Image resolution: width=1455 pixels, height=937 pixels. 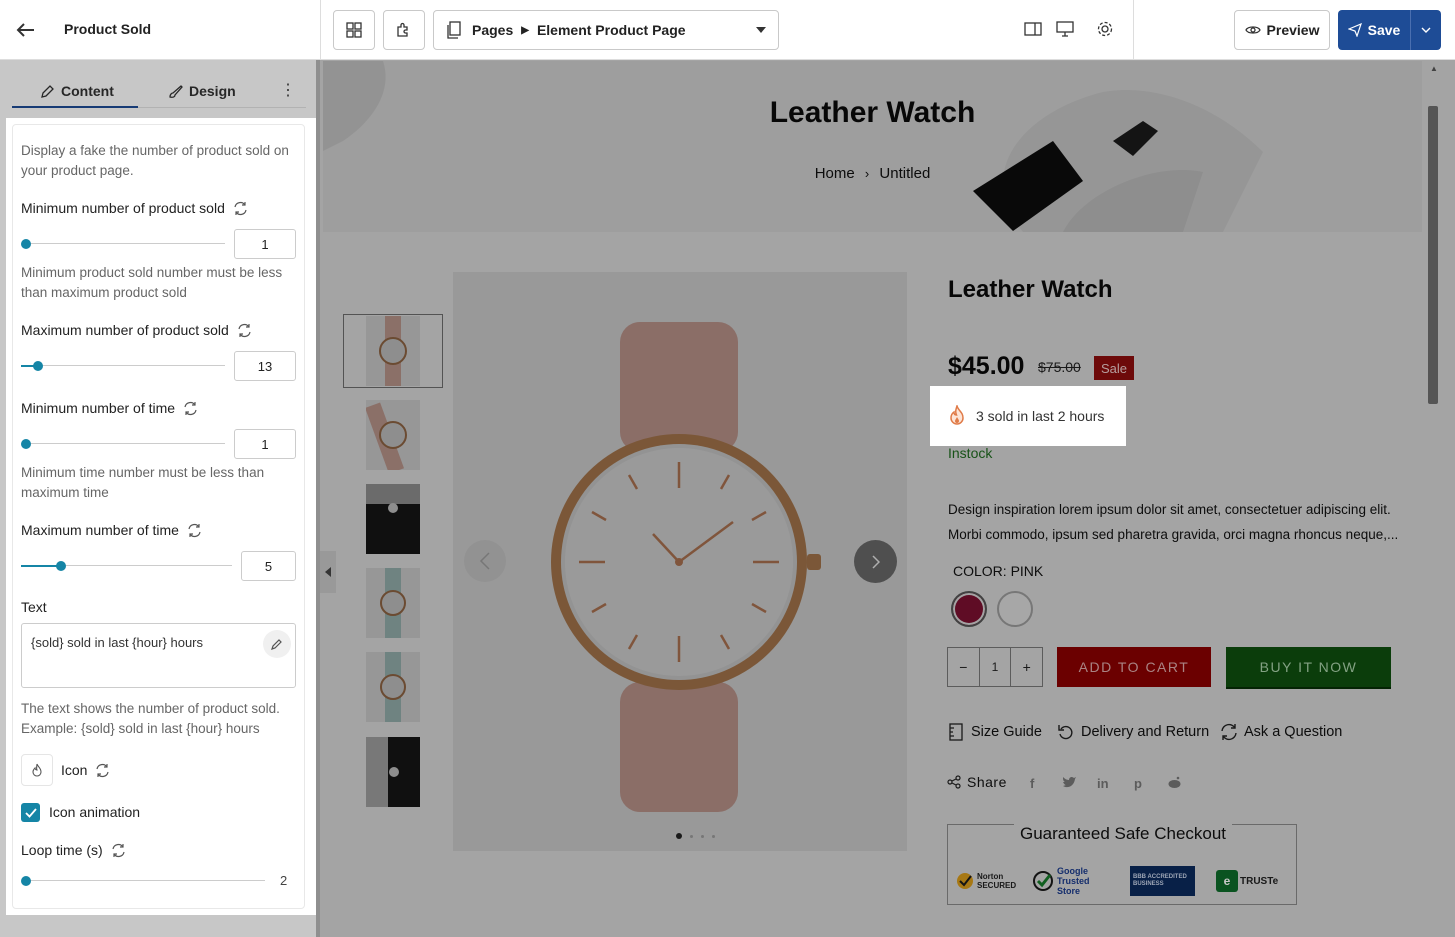 I want to click on max-sold-slider-knob, so click(x=38, y=366).